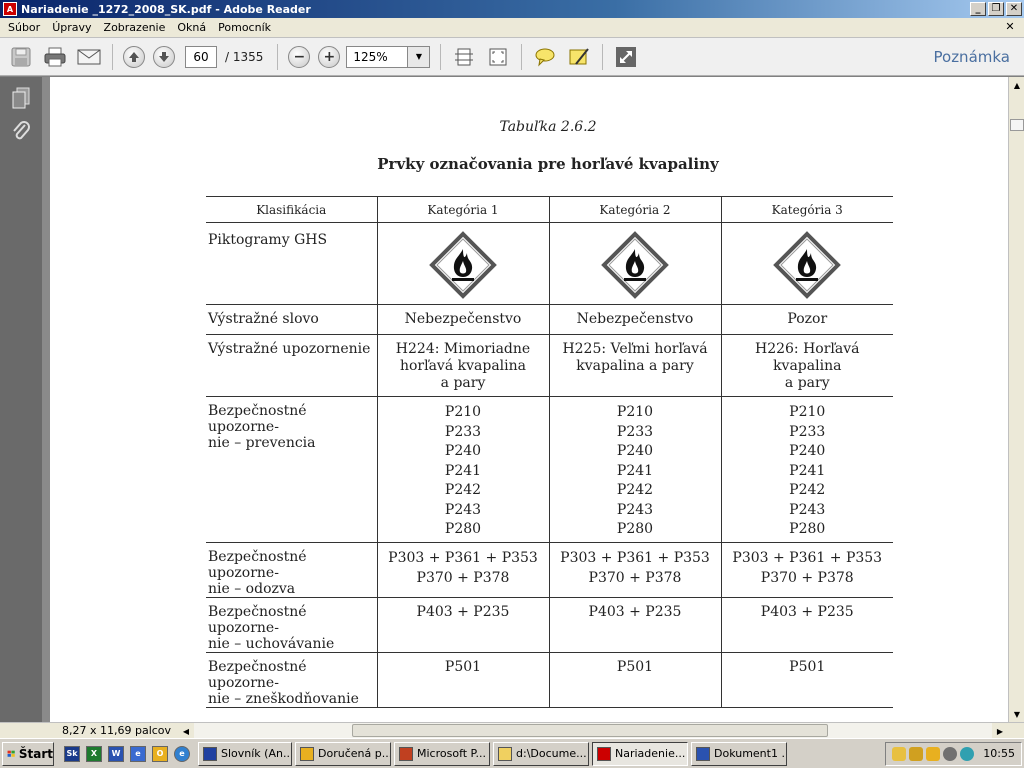  Describe the element at coordinates (21, 132) in the screenshot. I see `attachments-icon` at that location.